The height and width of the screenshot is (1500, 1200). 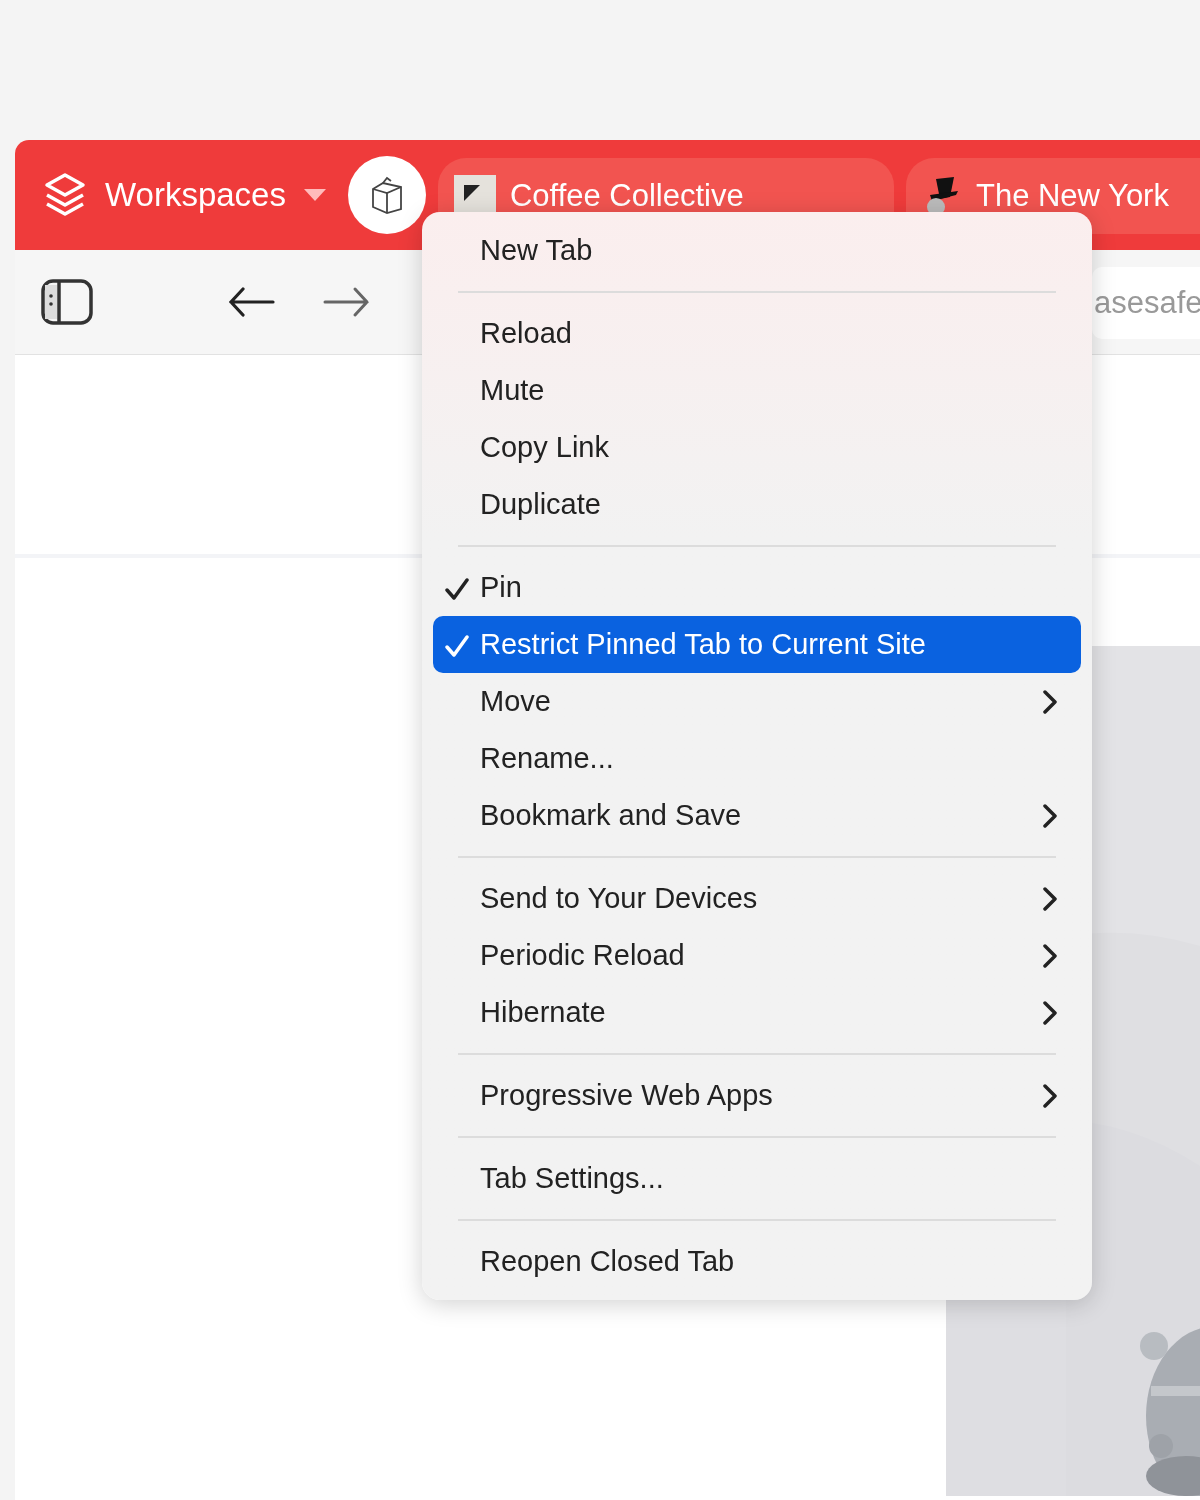 What do you see at coordinates (757, 644) in the screenshot?
I see `menu-item: Restrict Pinned Tab to Current Site` at bounding box center [757, 644].